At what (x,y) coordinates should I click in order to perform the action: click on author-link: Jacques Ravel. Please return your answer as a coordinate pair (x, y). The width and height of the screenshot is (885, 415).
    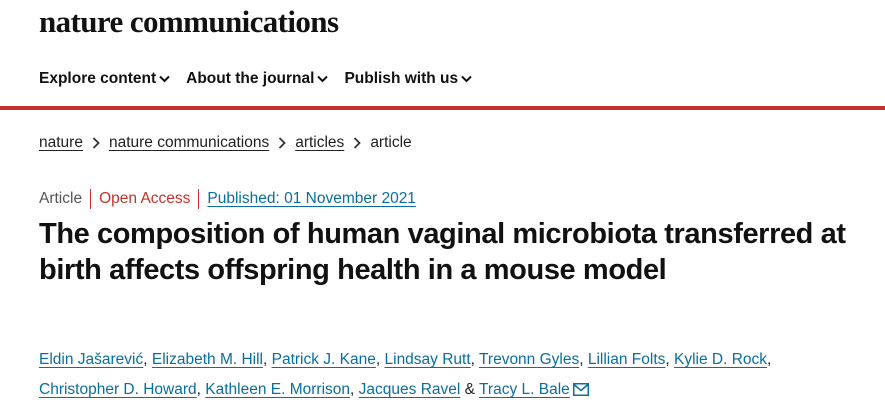
    Looking at the image, I should click on (410, 389).